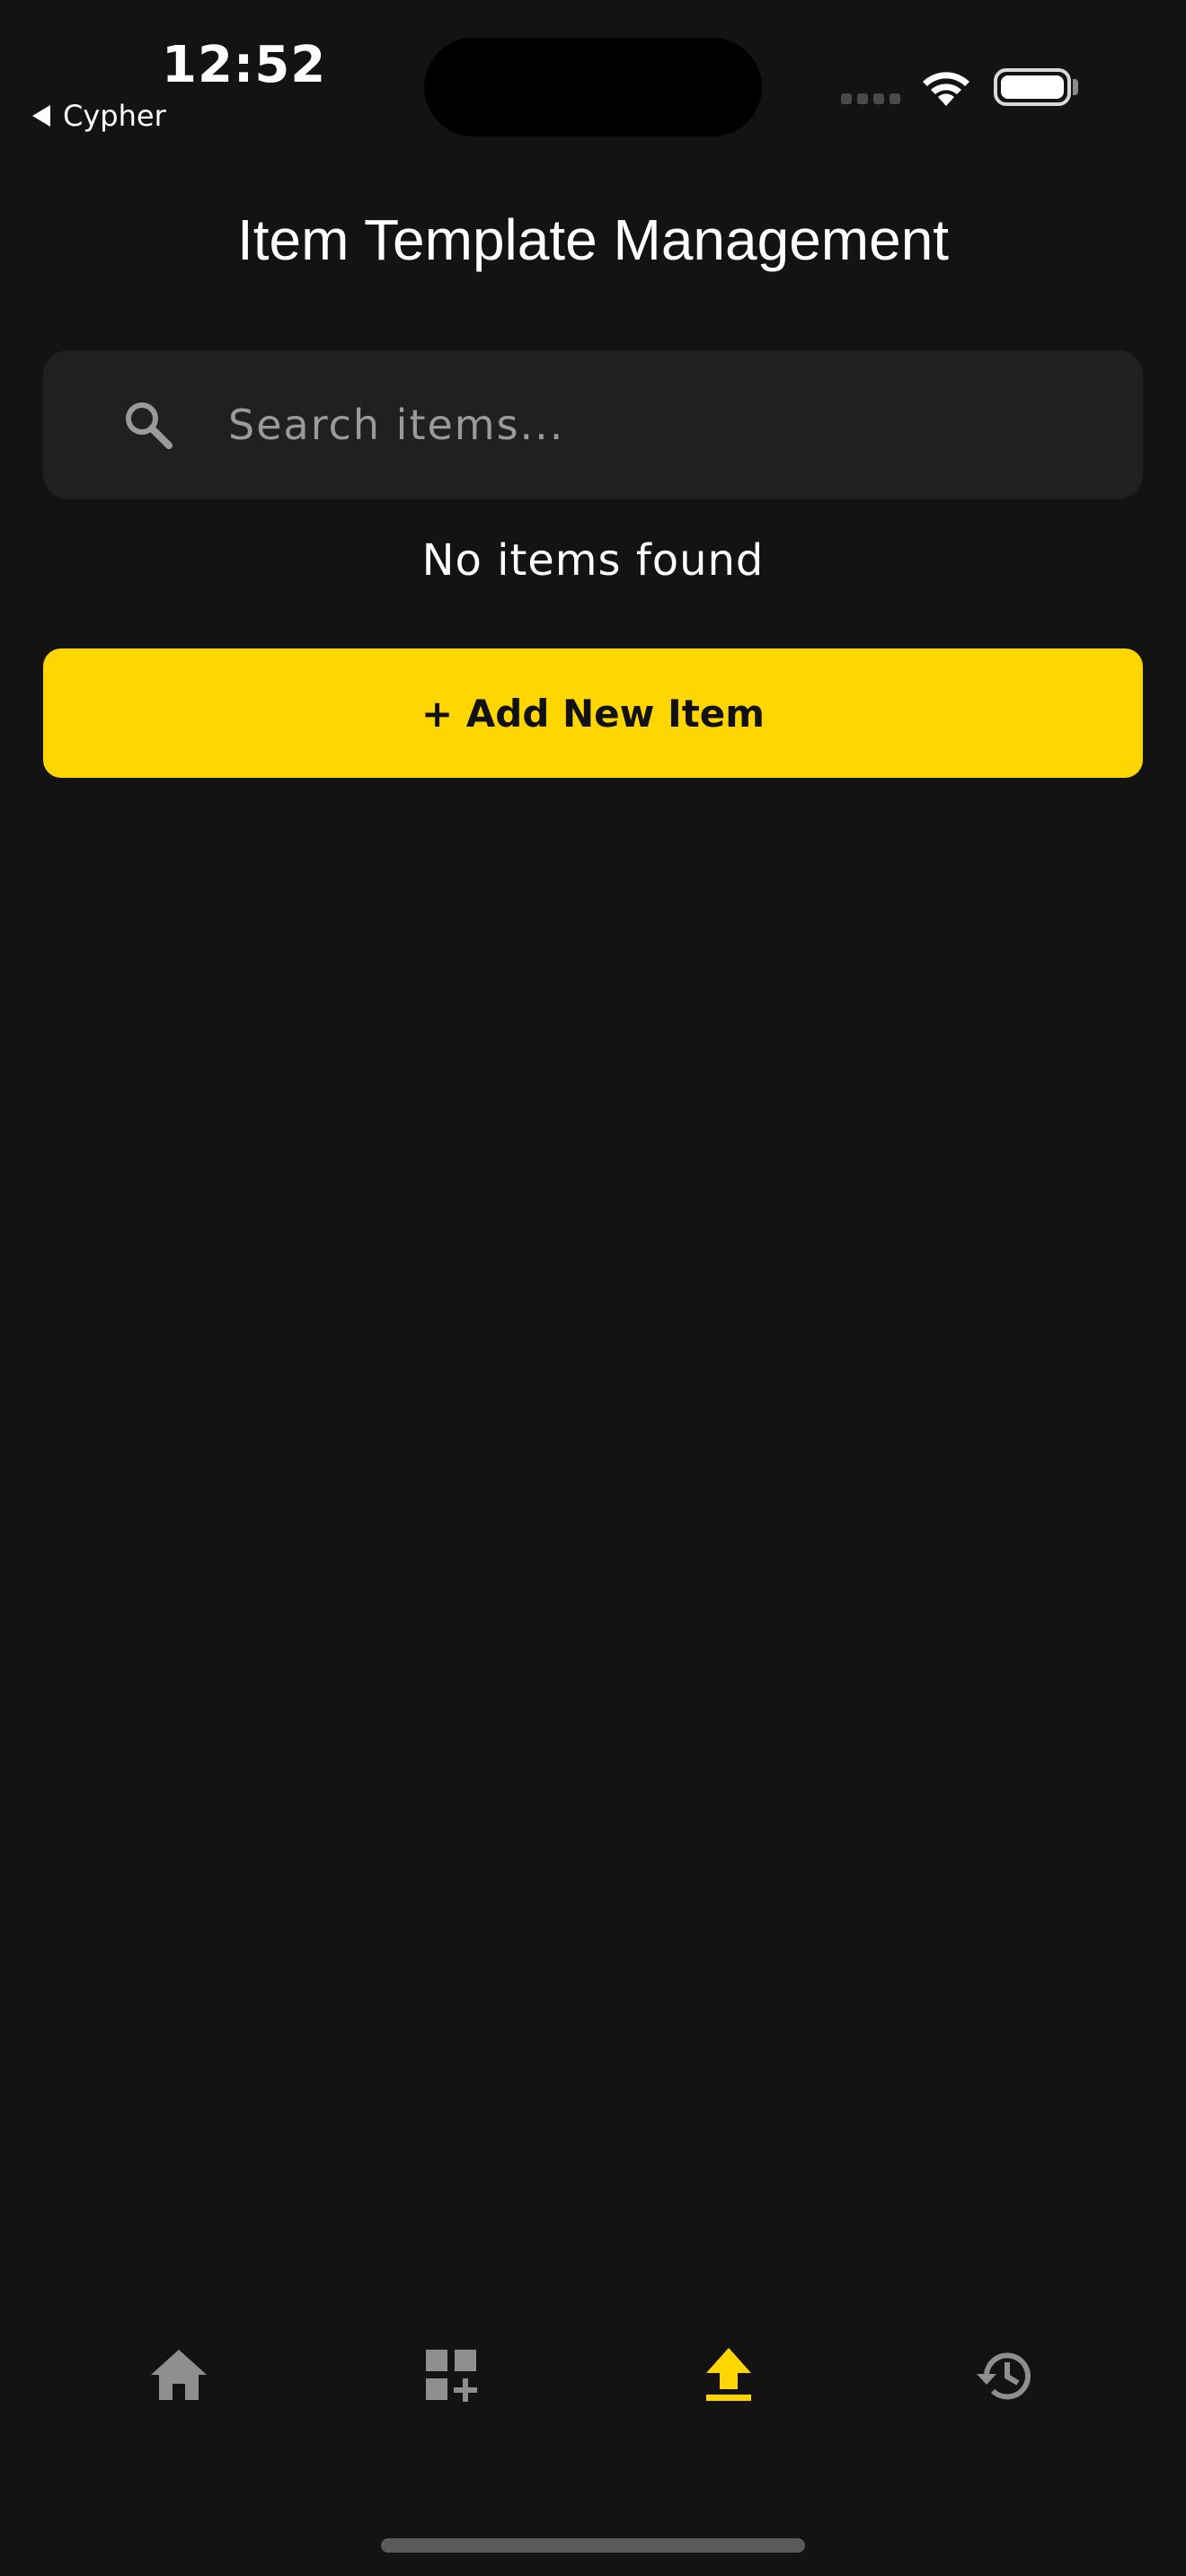 The width and height of the screenshot is (1186, 2576). Describe the element at coordinates (114, 116) in the screenshot. I see `back-link-label: Cypher` at that location.